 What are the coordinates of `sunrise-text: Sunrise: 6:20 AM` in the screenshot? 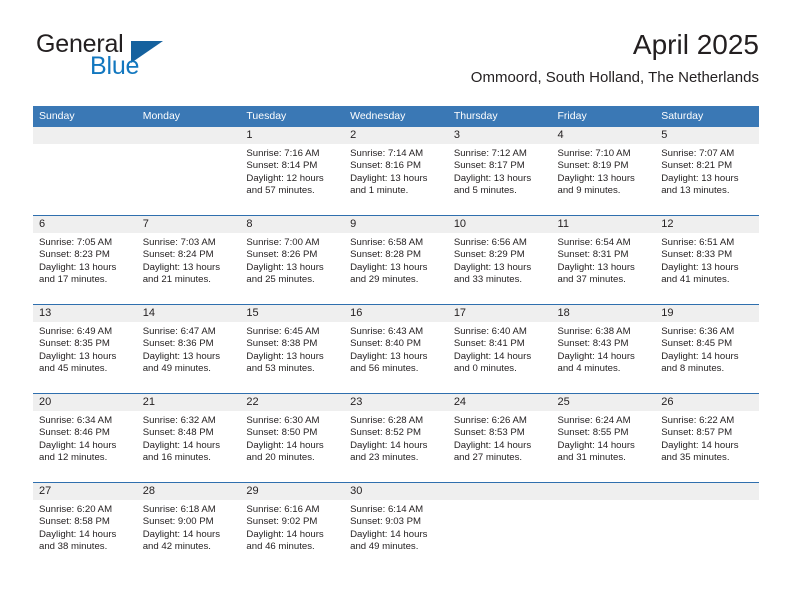 It's located at (76, 509).